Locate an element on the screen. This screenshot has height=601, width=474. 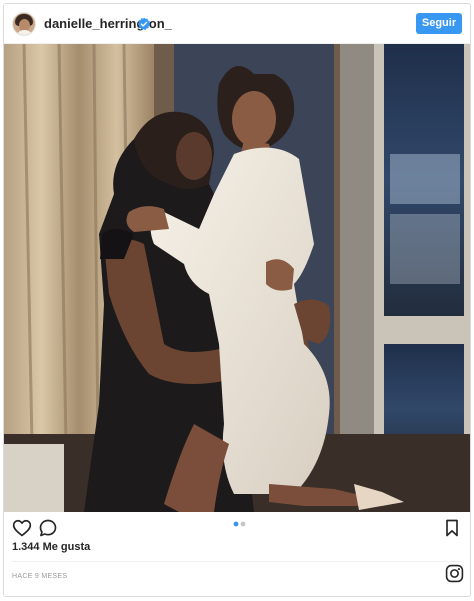
carousel-dots is located at coordinates (239, 524).